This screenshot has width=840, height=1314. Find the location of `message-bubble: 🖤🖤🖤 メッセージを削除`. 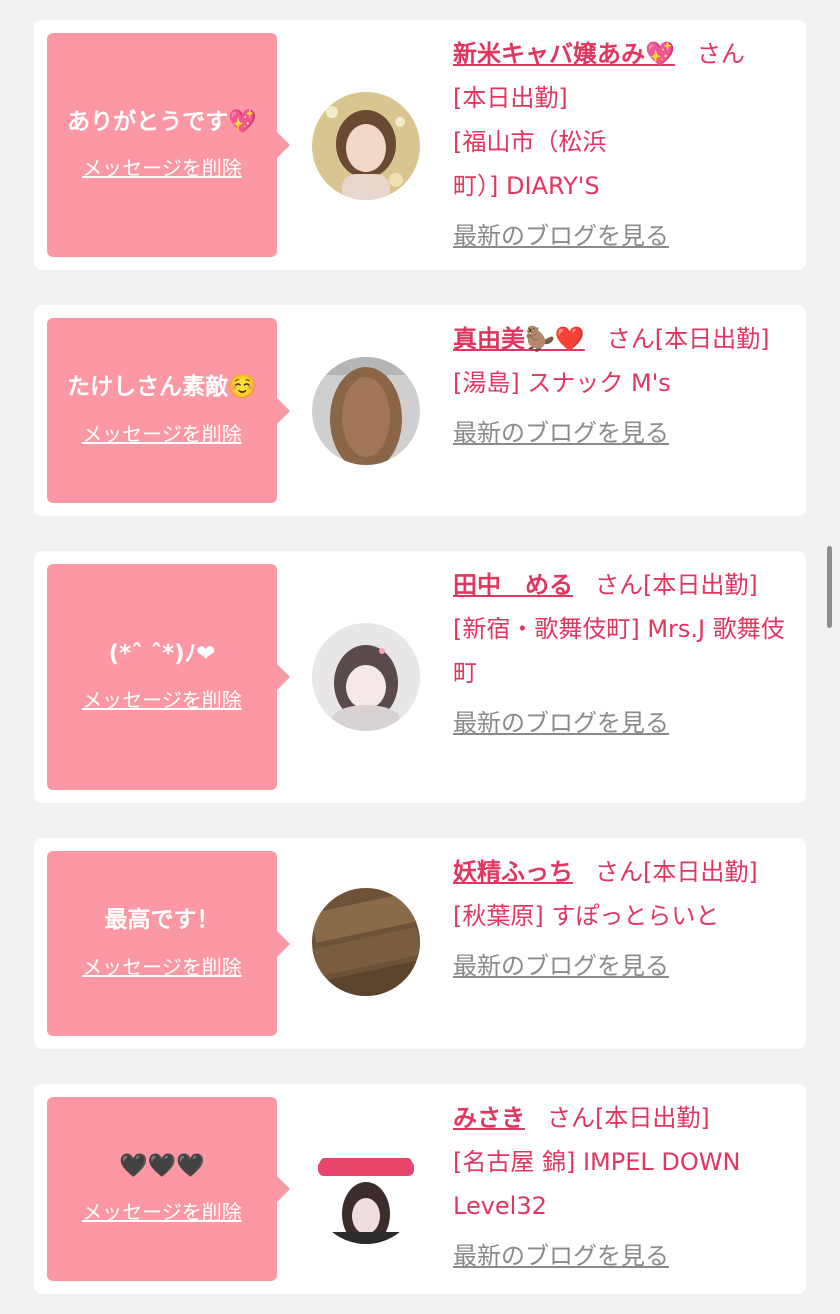

message-bubble: 🖤🖤🖤 メッセージを削除 is located at coordinates (168, 1189).